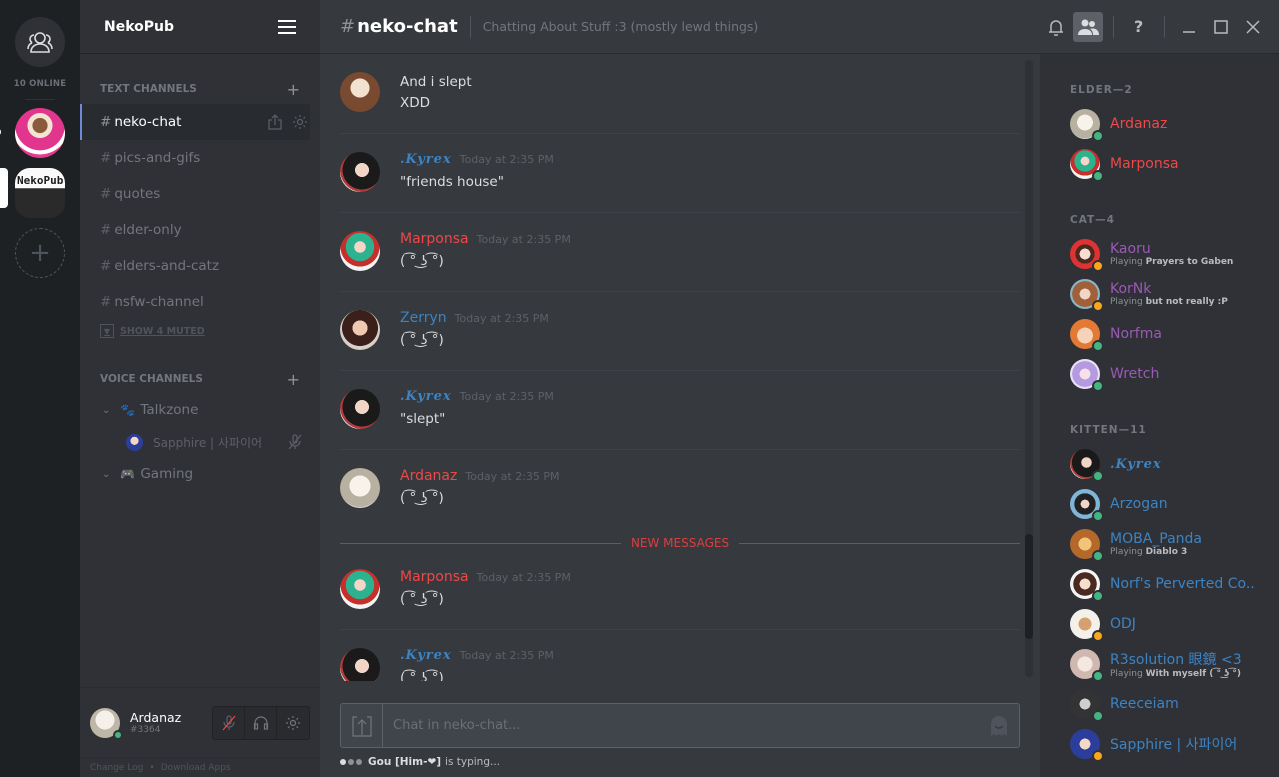  What do you see at coordinates (1169, 254) in the screenshot?
I see `member-item: Kaoru Playing Prayers to Gaben` at bounding box center [1169, 254].